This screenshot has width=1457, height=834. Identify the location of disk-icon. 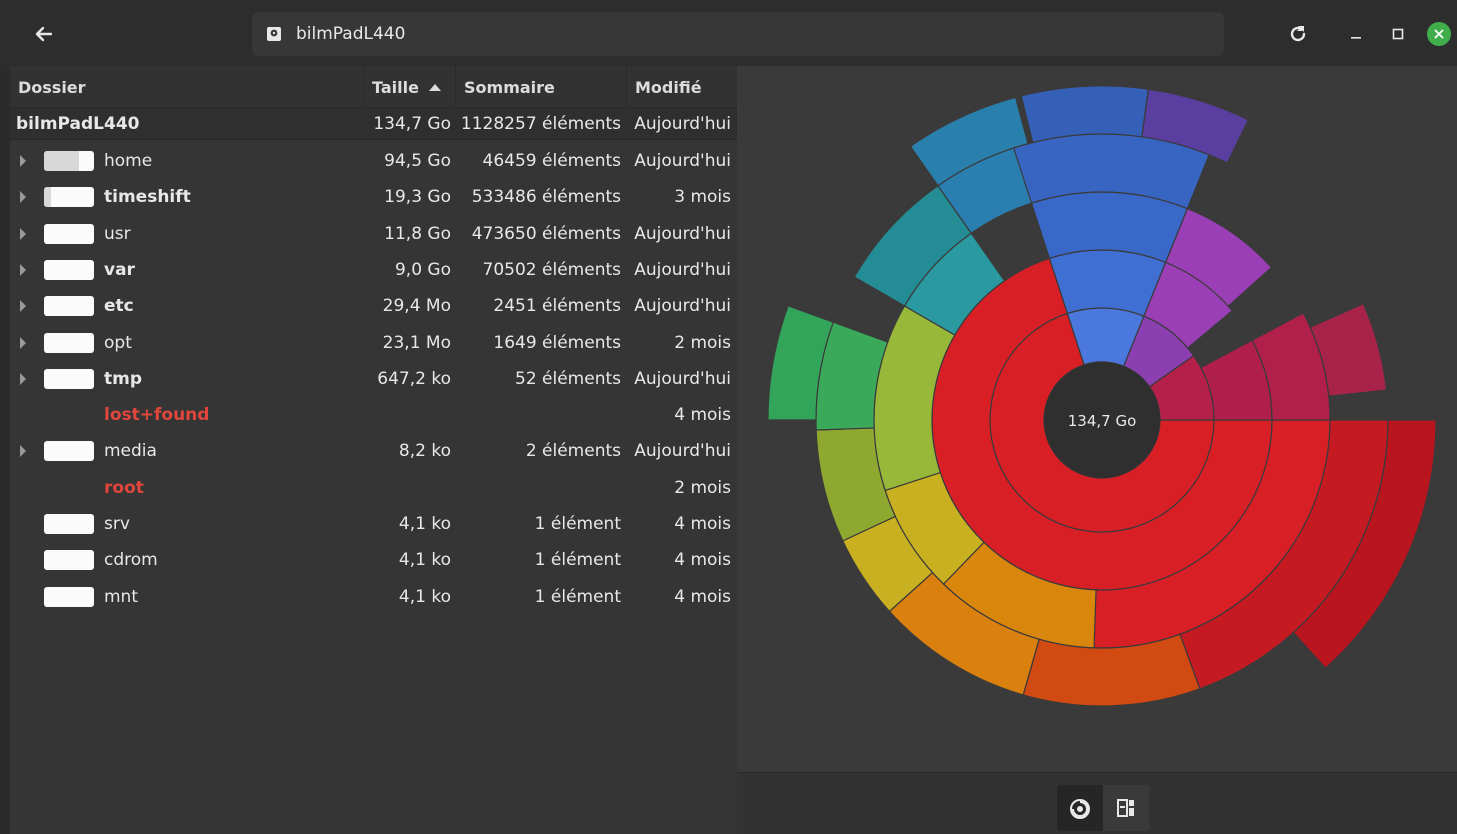
(274, 34).